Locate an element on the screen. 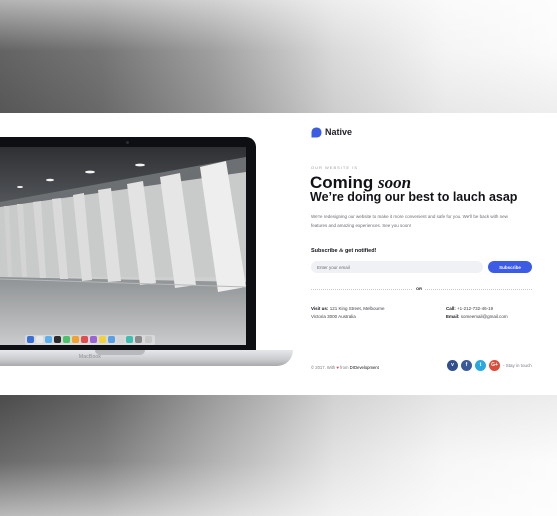 The image size is (557, 516). from-text: from is located at coordinates (344, 367).